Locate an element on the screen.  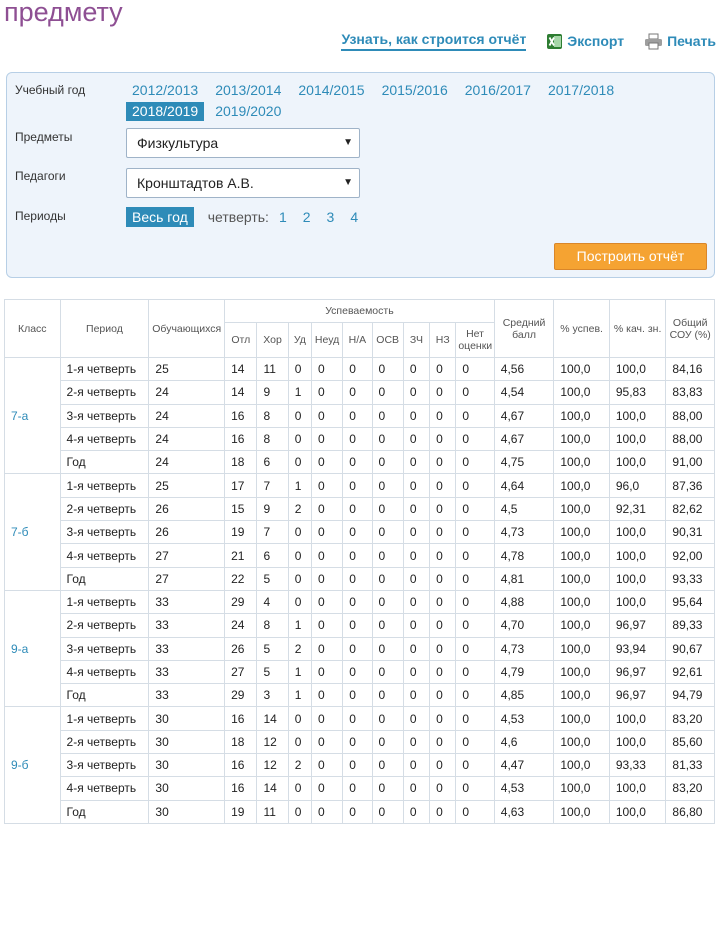
sou-cell: 92,61 is located at coordinates (690, 672).